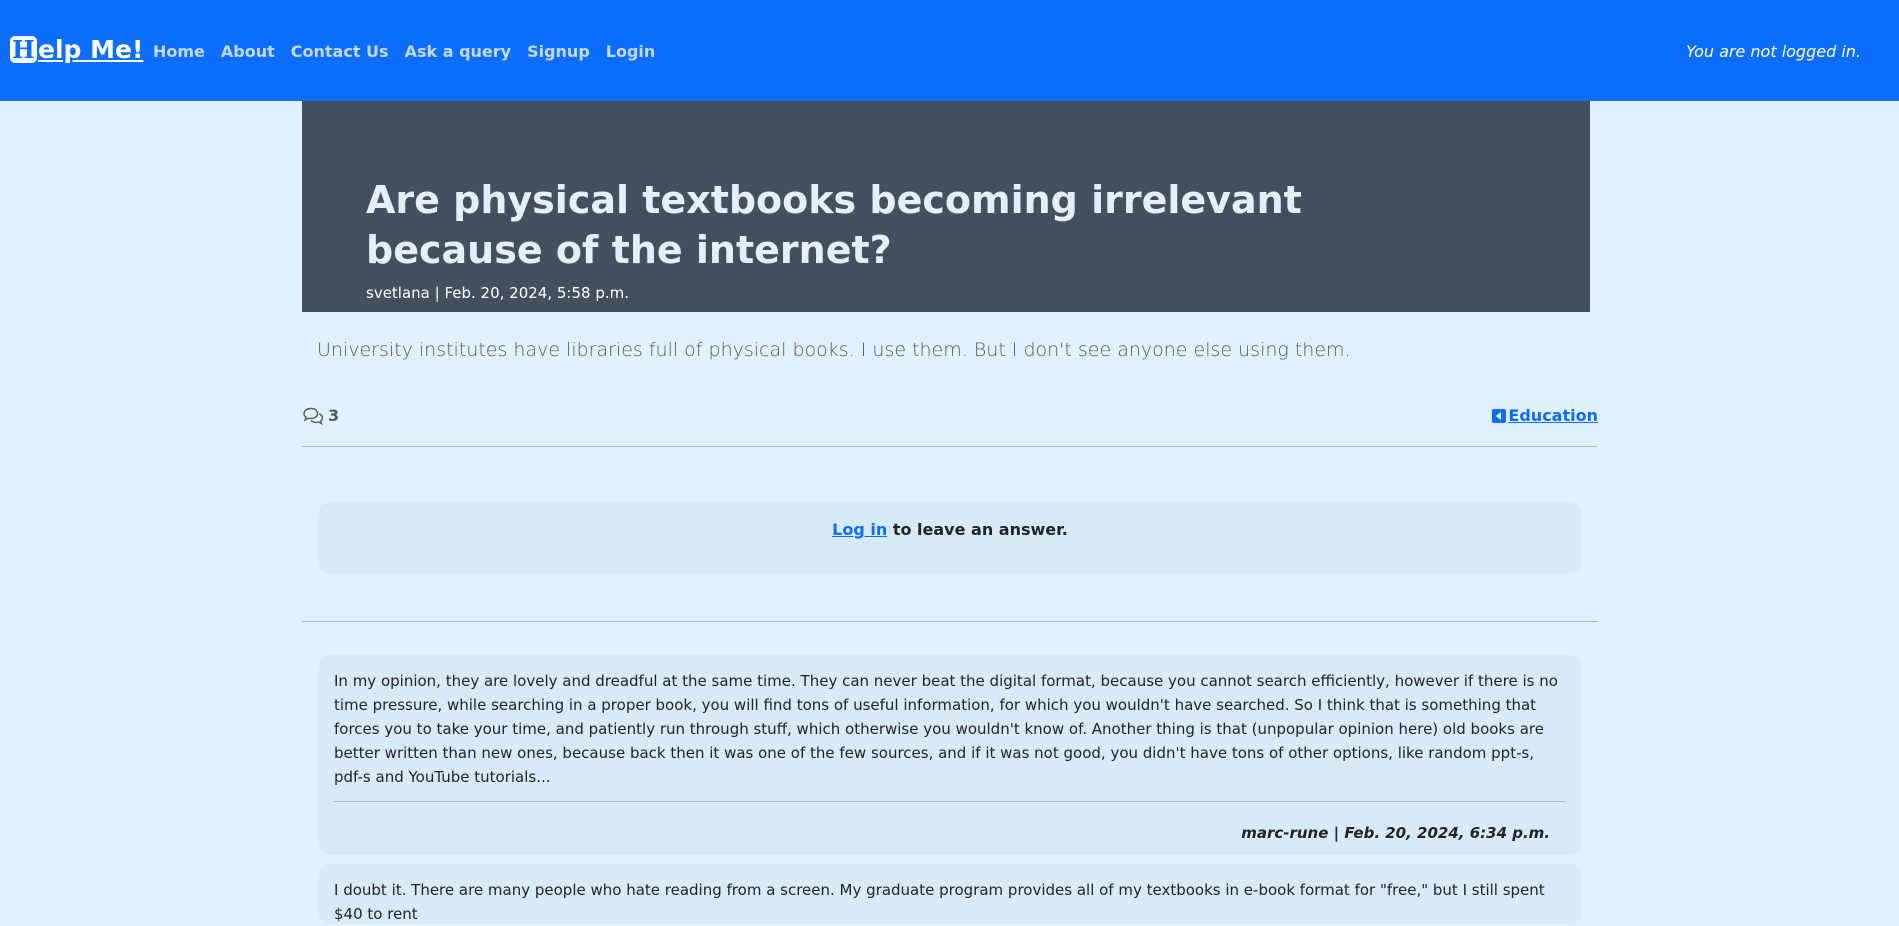  What do you see at coordinates (497, 293) in the screenshot?
I see `question-meta: svetlana | Feb. 20, 2024, 5:58 p.m.` at bounding box center [497, 293].